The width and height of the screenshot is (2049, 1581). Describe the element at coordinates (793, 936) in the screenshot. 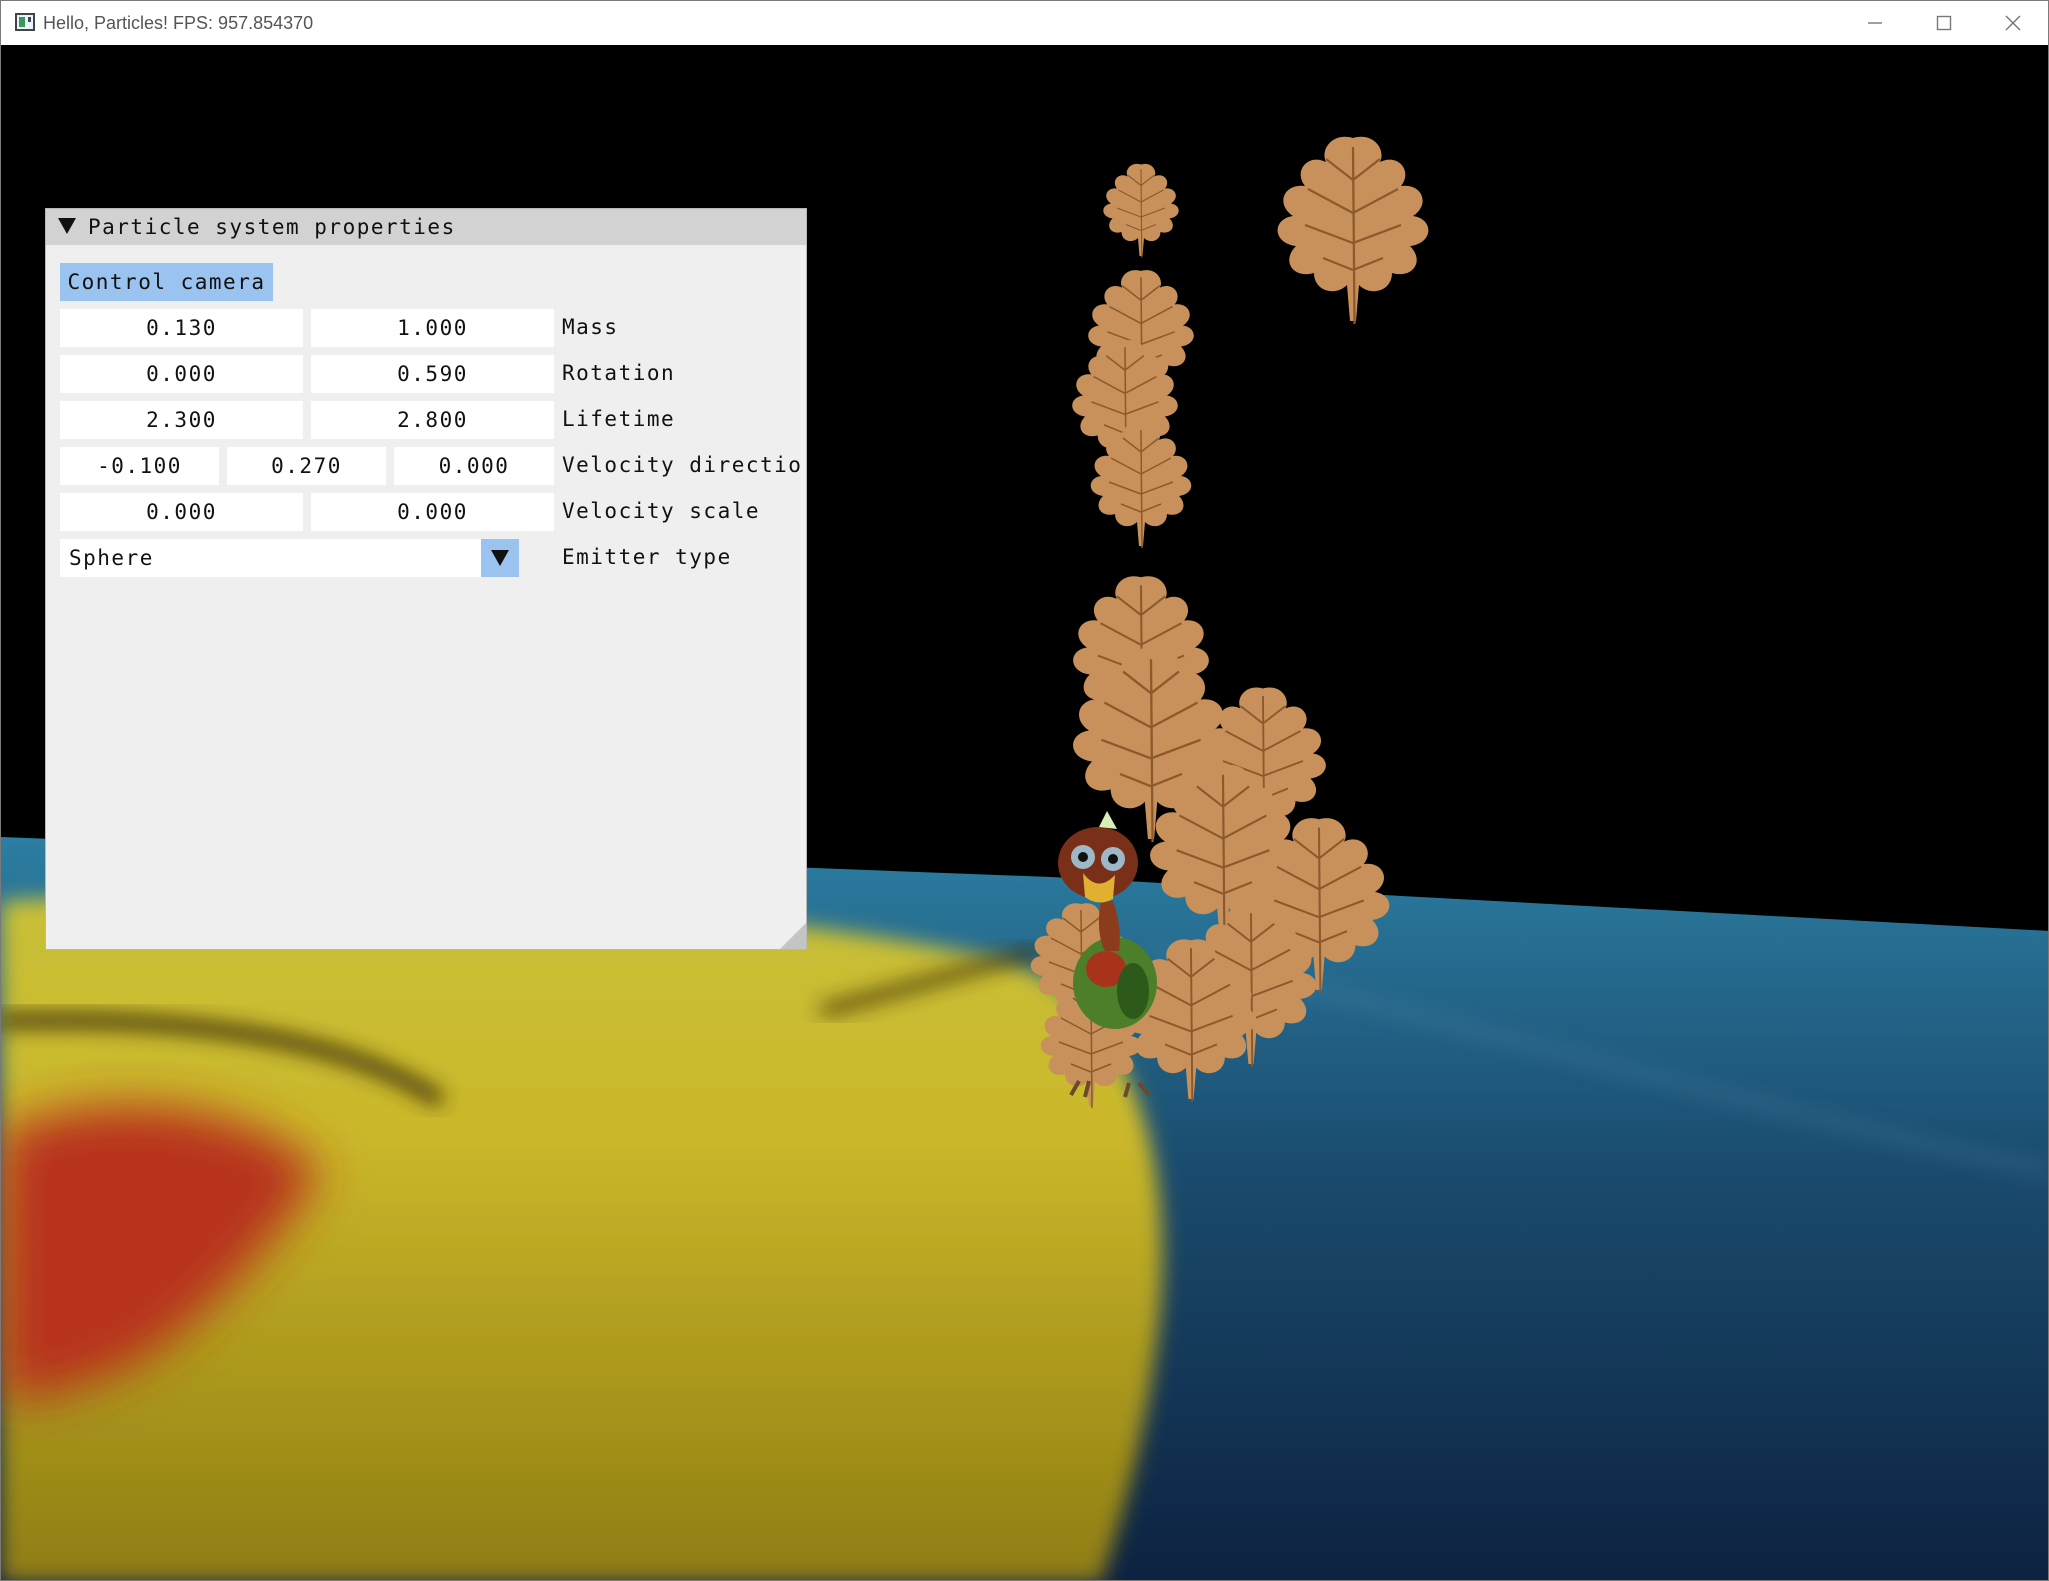

I see `resize-grip-icon` at that location.